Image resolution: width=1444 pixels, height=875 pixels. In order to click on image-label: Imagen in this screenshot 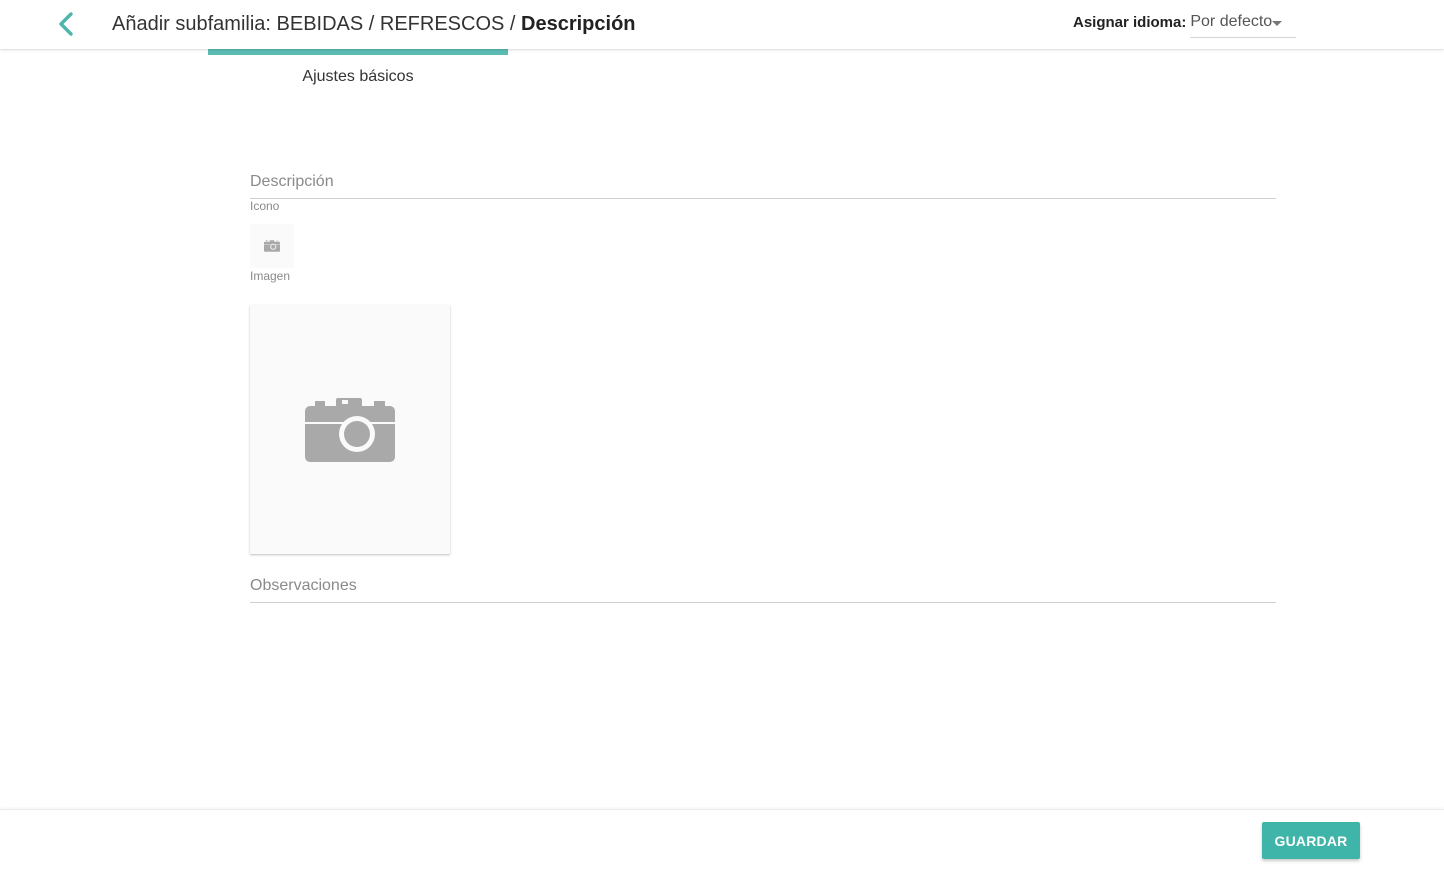, I will do `click(270, 276)`.